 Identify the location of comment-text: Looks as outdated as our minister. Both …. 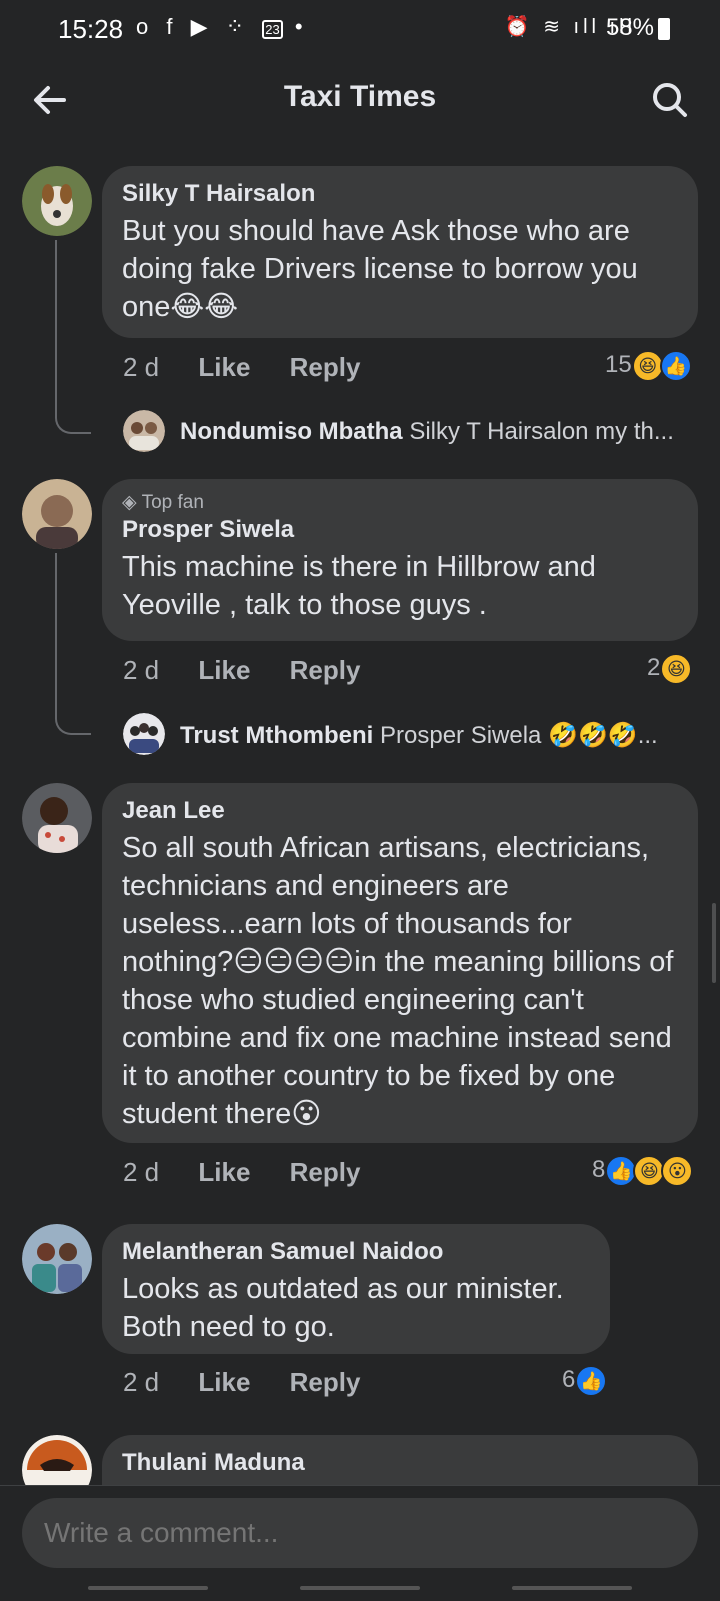
(343, 1308).